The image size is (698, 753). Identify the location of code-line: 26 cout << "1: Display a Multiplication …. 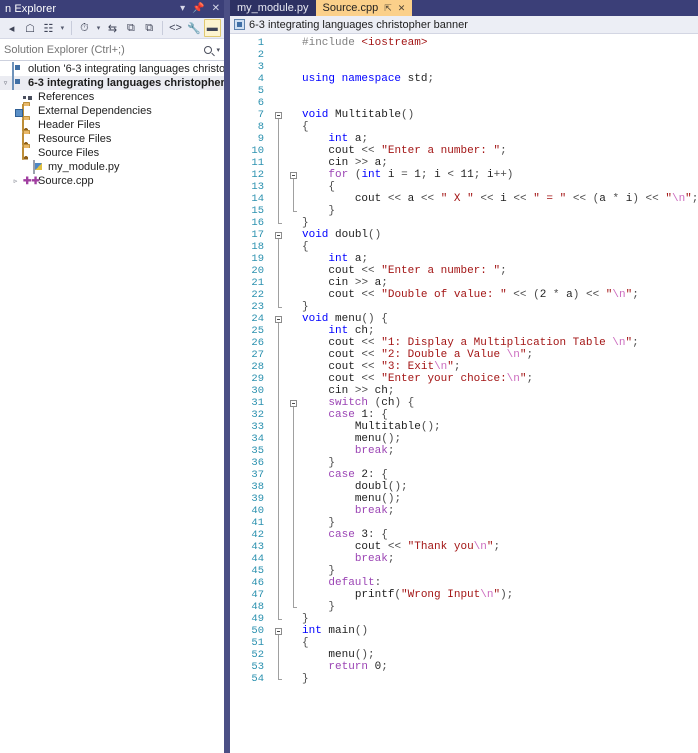
(464, 343).